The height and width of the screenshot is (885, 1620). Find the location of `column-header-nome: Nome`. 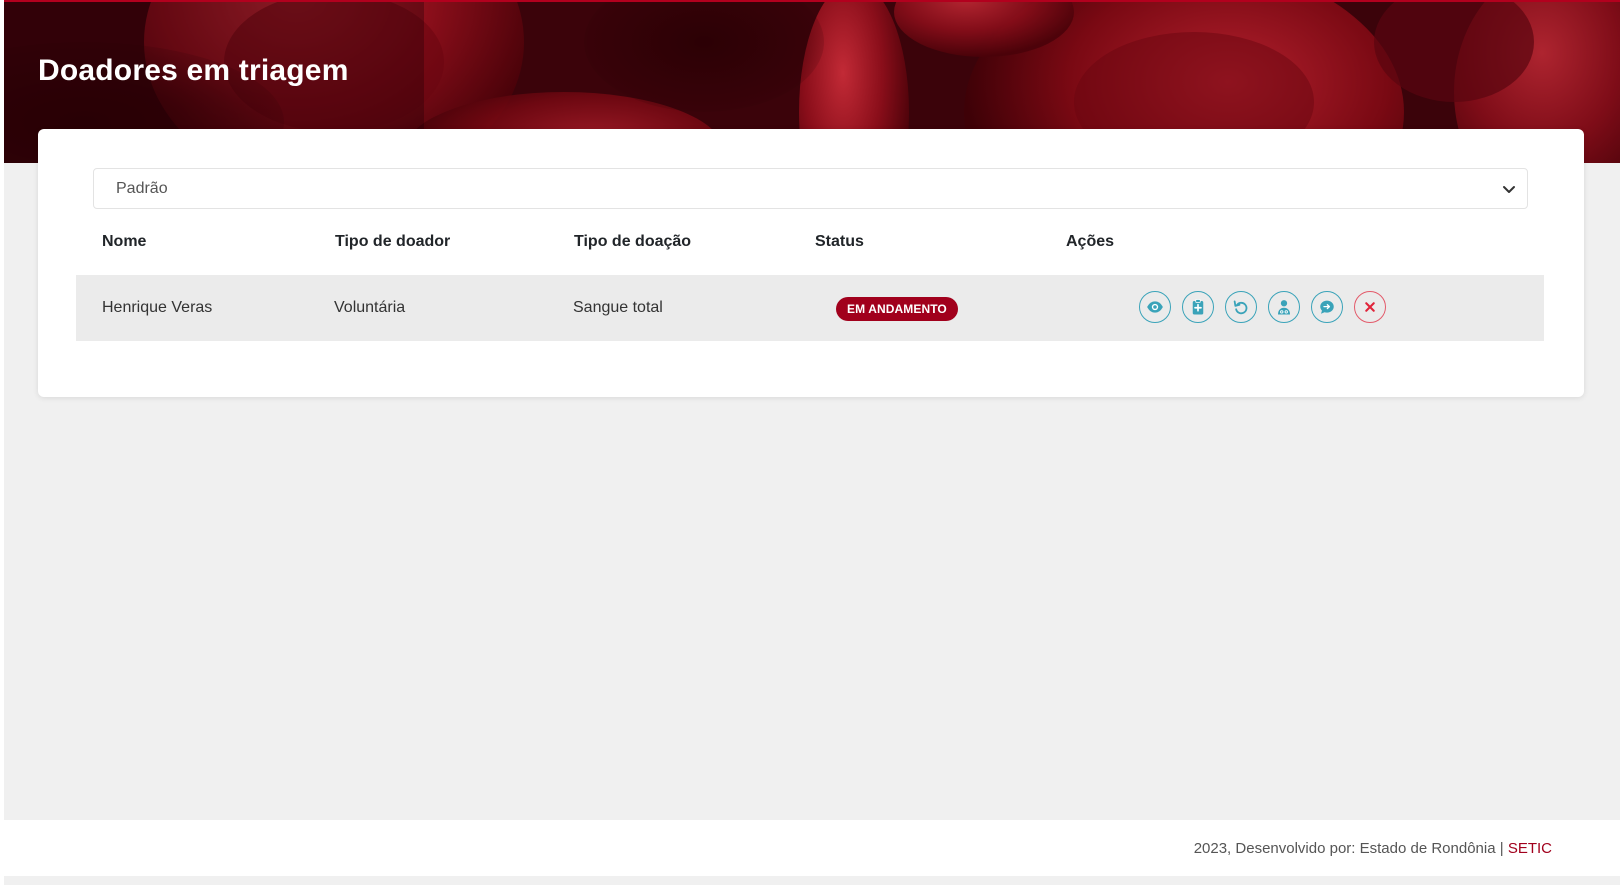

column-header-nome: Nome is located at coordinates (124, 241).